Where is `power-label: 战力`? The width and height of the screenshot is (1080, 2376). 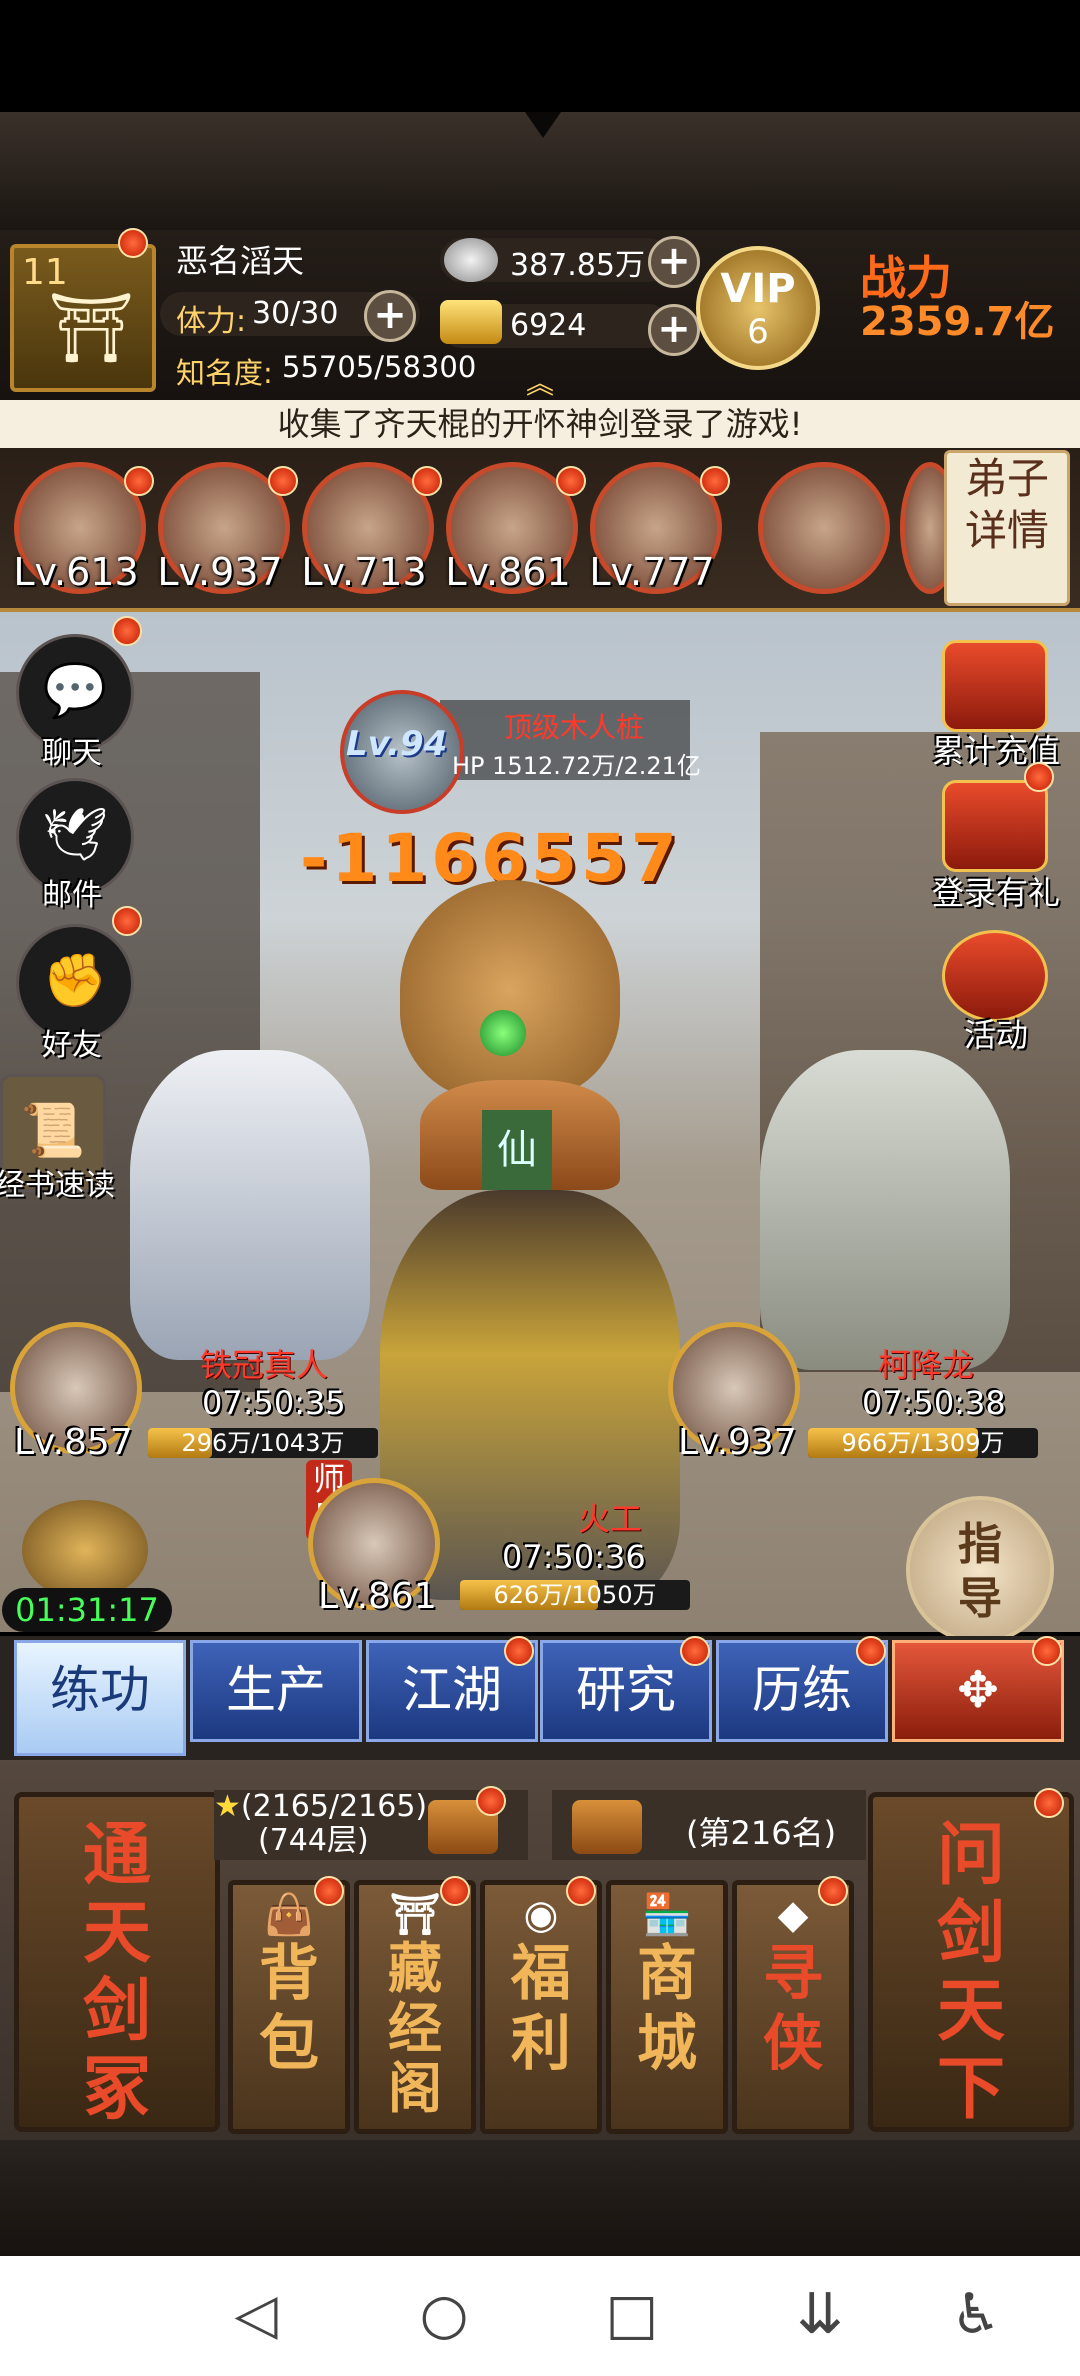 power-label: 战力 is located at coordinates (906, 278).